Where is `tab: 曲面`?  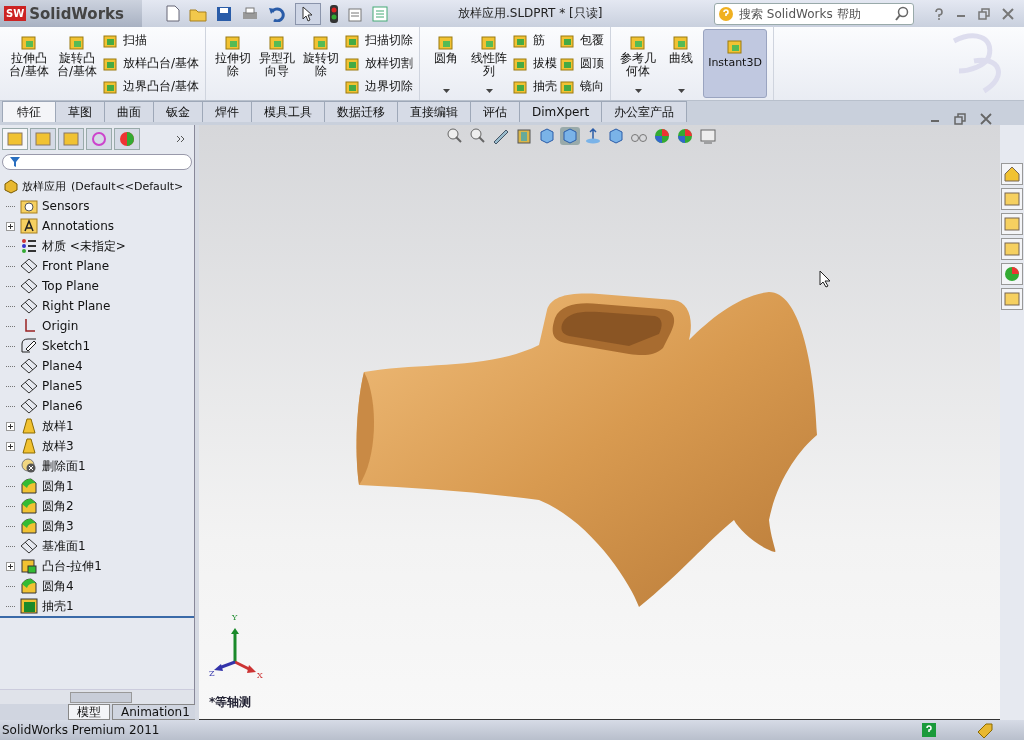 tab: 曲面 is located at coordinates (129, 111).